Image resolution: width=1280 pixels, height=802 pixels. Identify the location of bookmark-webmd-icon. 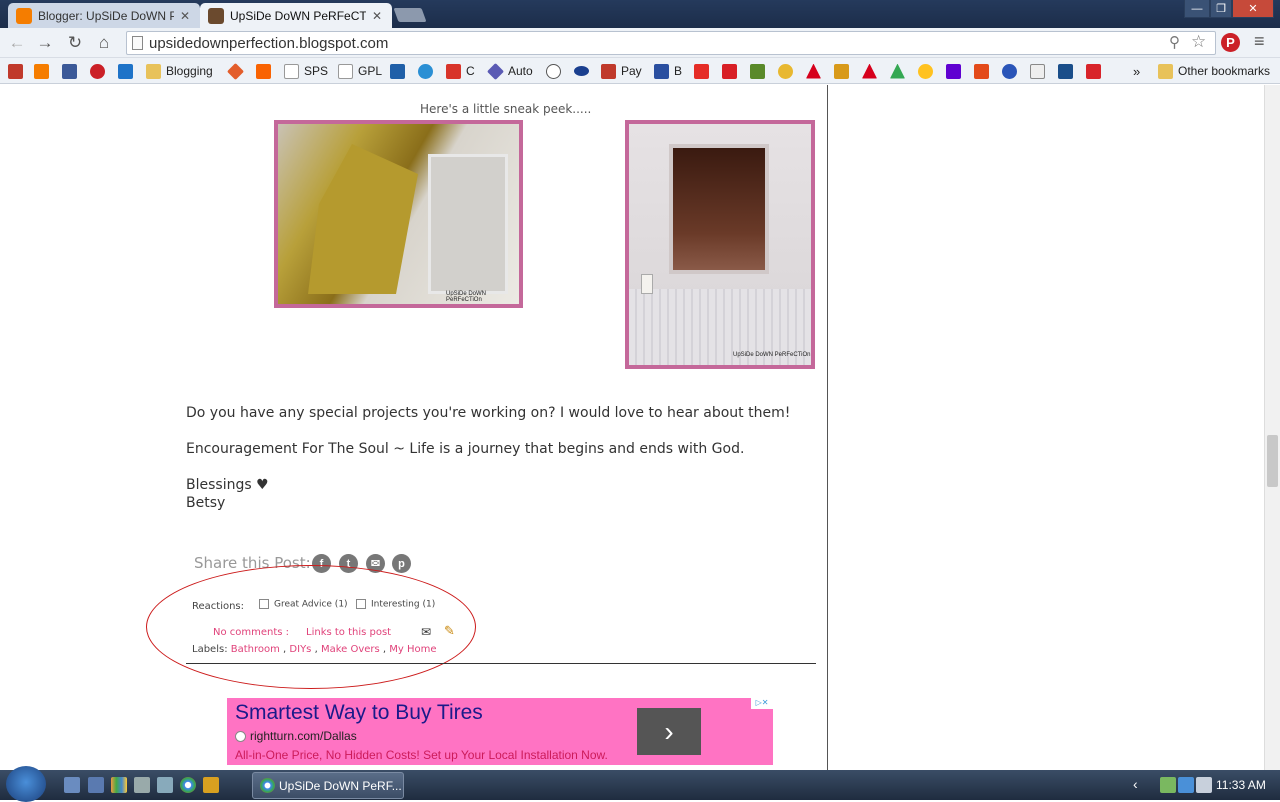
(1065, 71).